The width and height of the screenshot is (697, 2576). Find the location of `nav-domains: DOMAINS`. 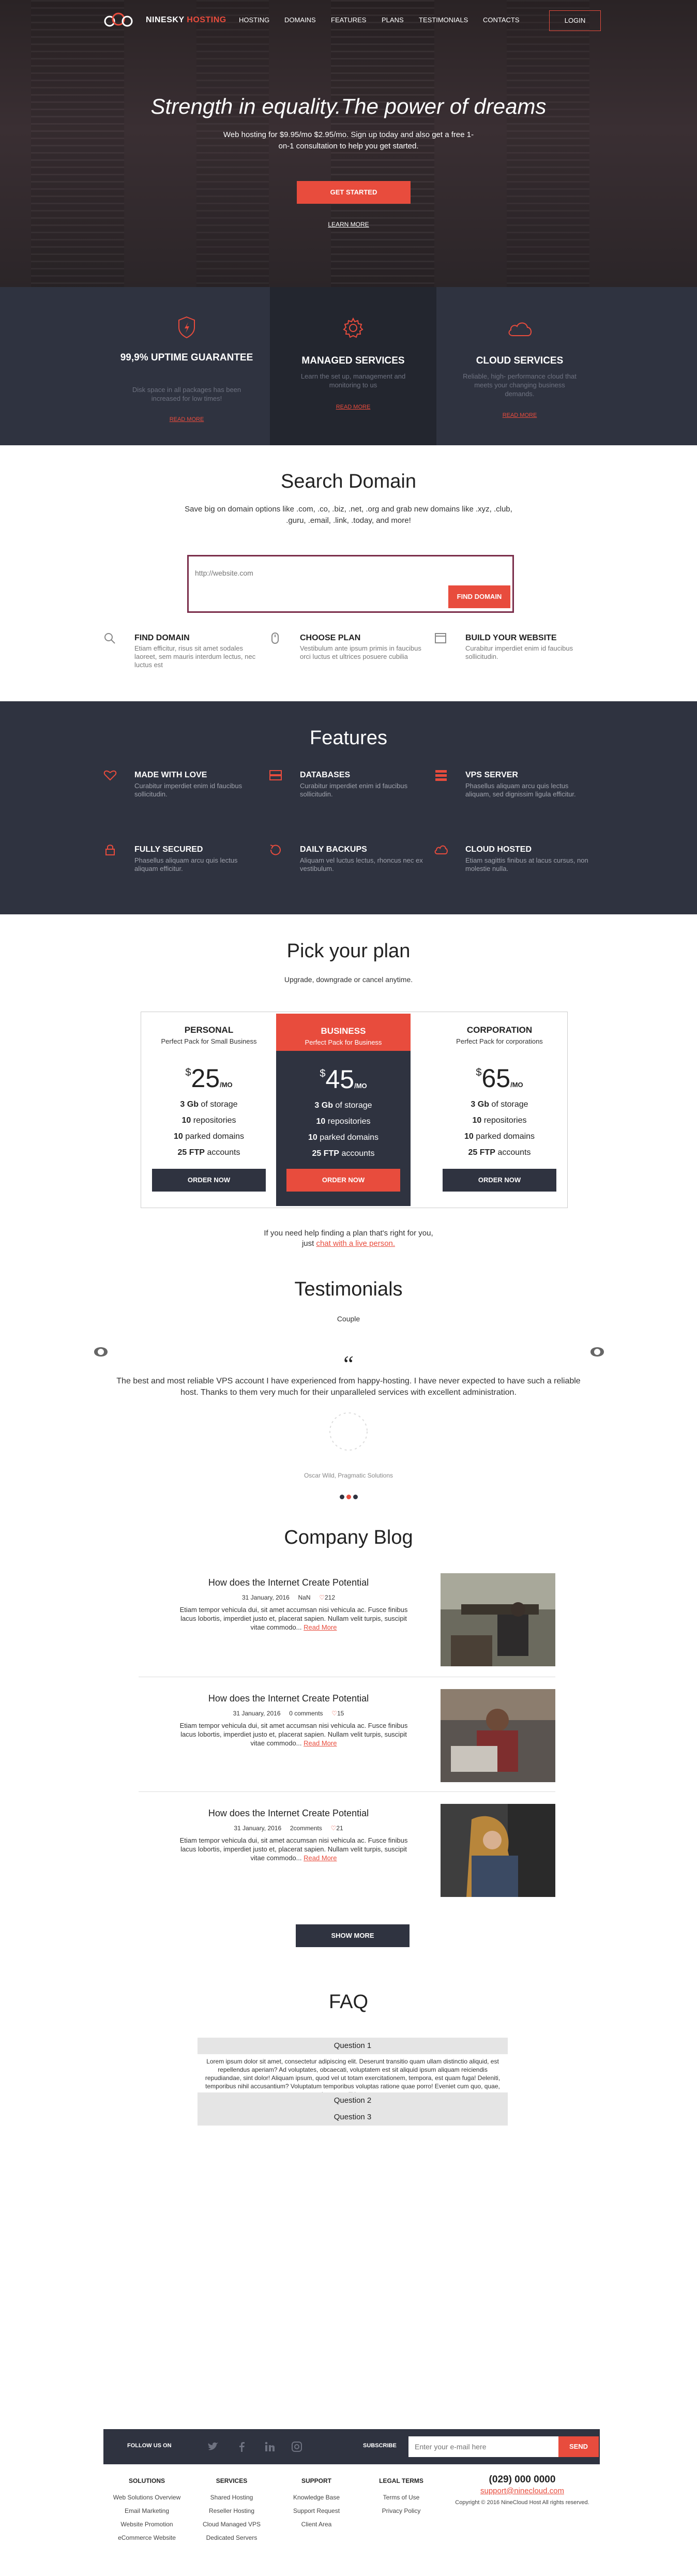

nav-domains: DOMAINS is located at coordinates (300, 20).